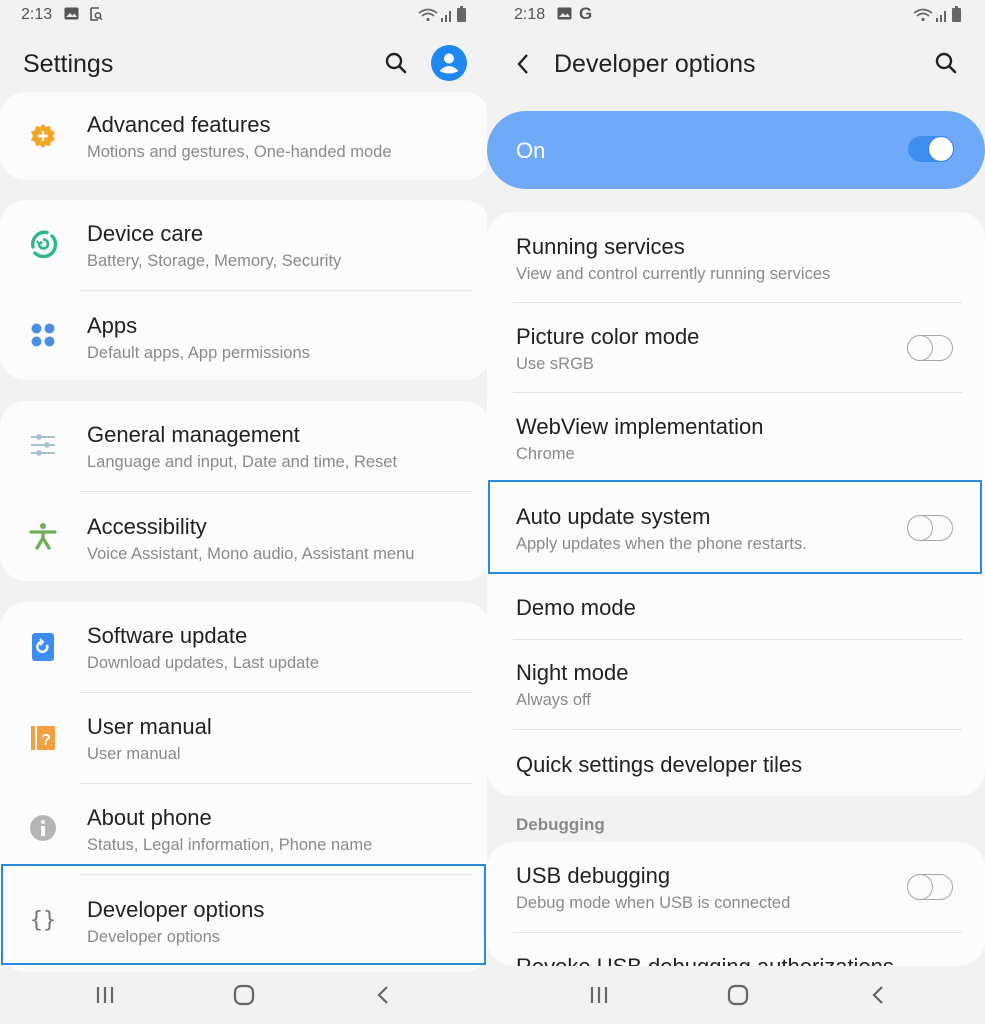 This screenshot has width=985, height=1024. I want to click on auto-update-system-toggle, so click(930, 527).